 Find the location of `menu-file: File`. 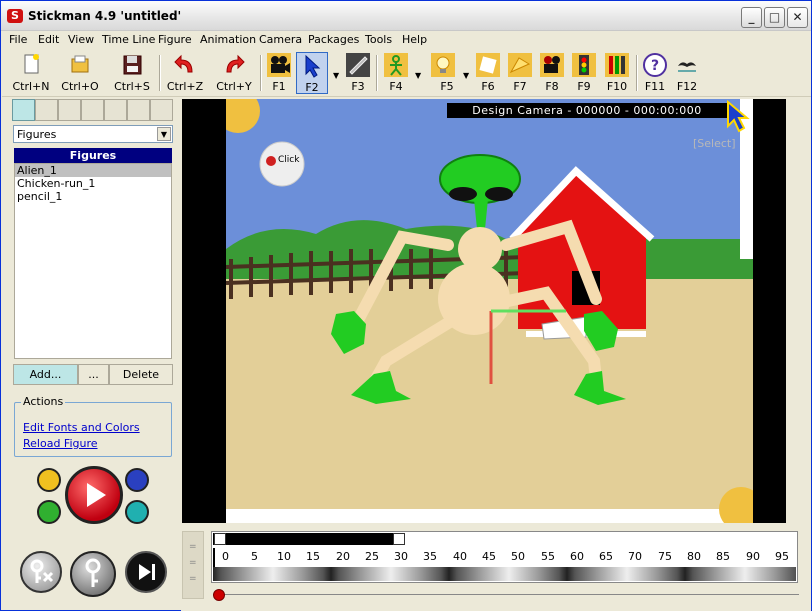

menu-file: File is located at coordinates (18, 39).